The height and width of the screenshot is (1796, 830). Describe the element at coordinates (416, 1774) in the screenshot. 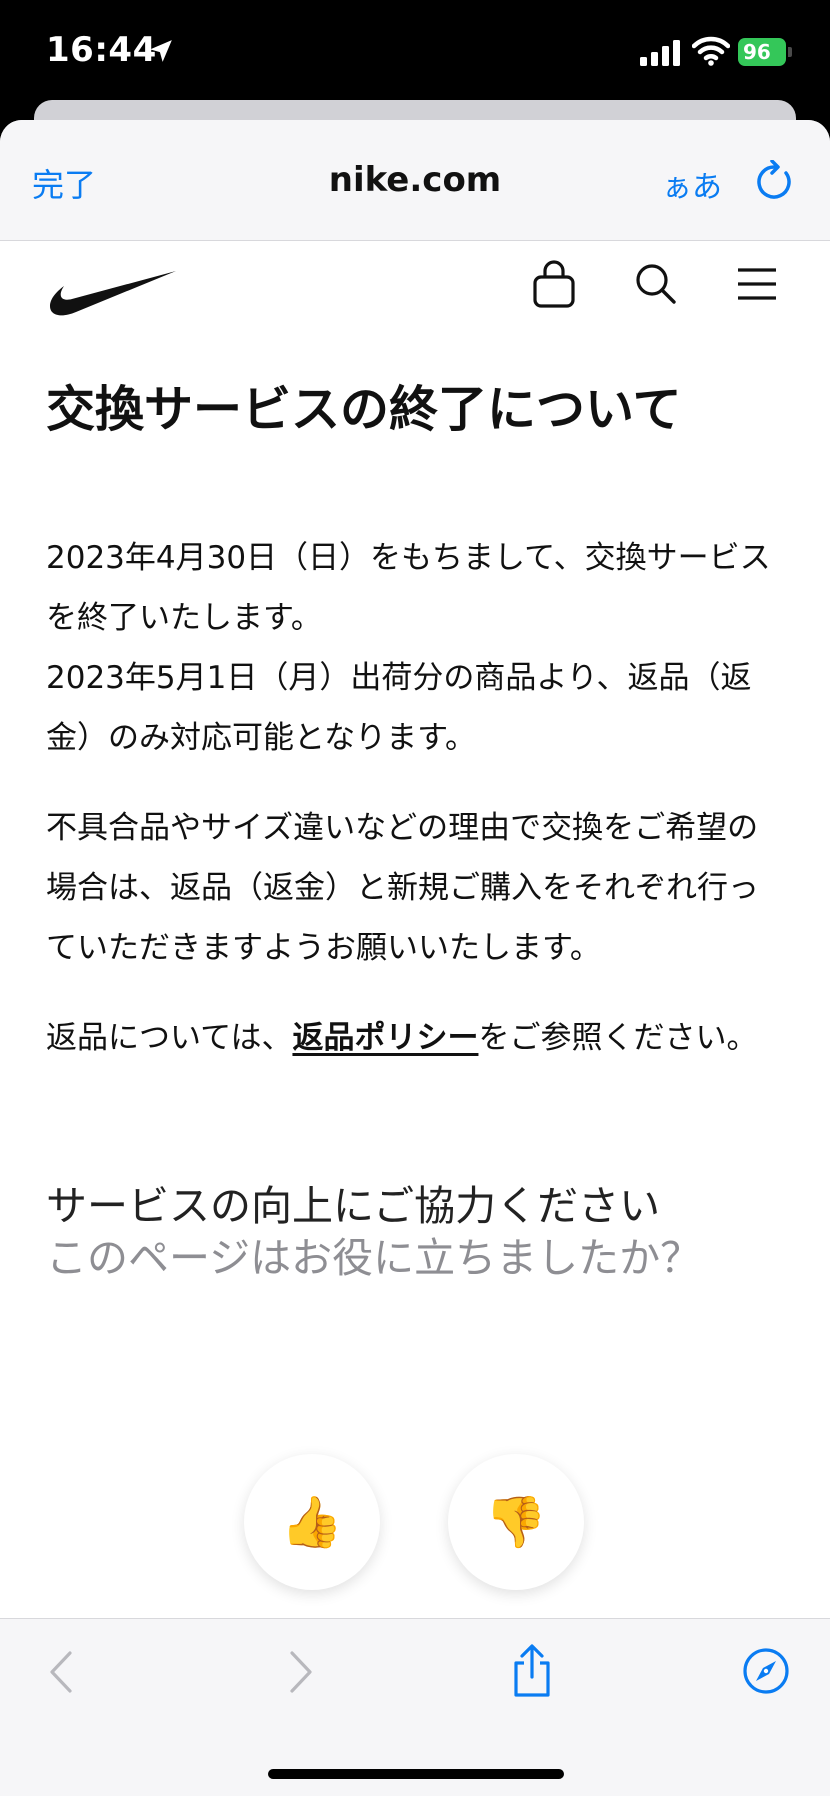

I see `home-indicator` at that location.